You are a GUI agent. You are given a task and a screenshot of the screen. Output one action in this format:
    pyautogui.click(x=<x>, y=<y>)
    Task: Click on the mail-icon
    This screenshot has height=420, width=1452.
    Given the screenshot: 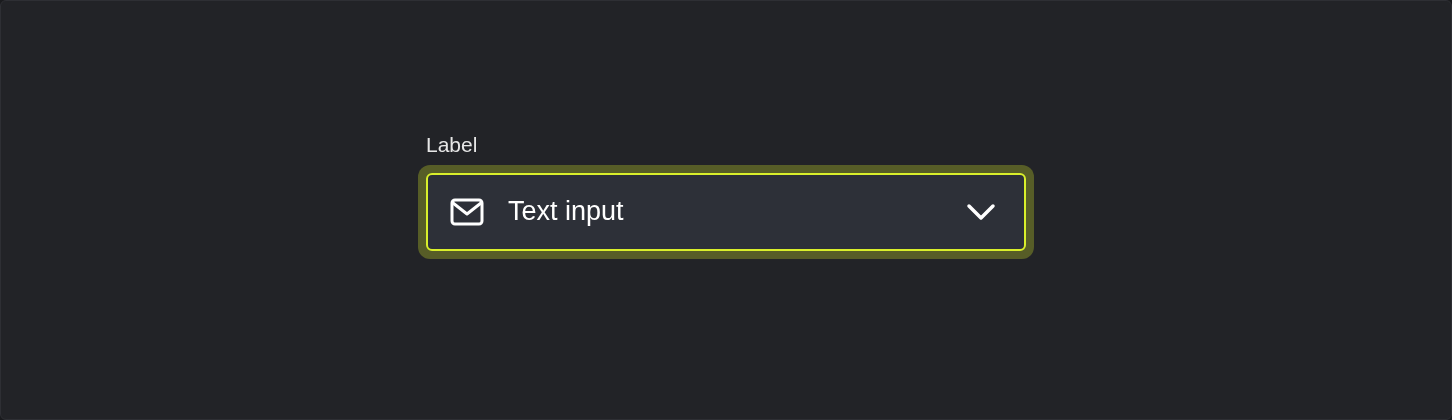 What is the action you would take?
    pyautogui.click(x=467, y=211)
    